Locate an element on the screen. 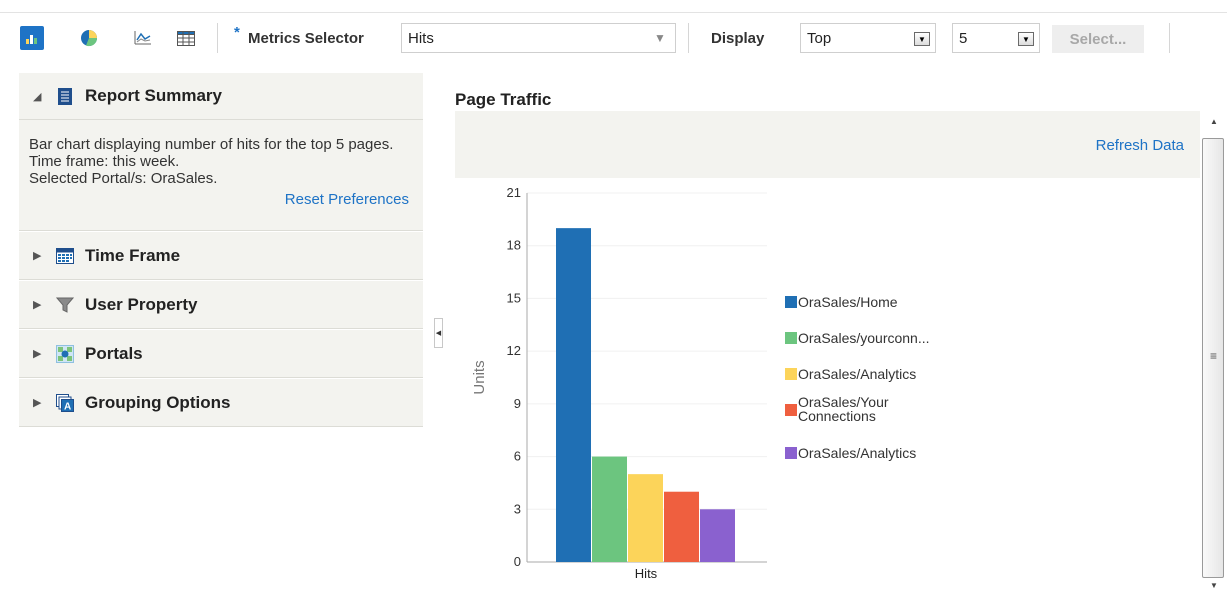 This screenshot has width=1227, height=590. y-tick-label: 15 is located at coordinates (514, 297).